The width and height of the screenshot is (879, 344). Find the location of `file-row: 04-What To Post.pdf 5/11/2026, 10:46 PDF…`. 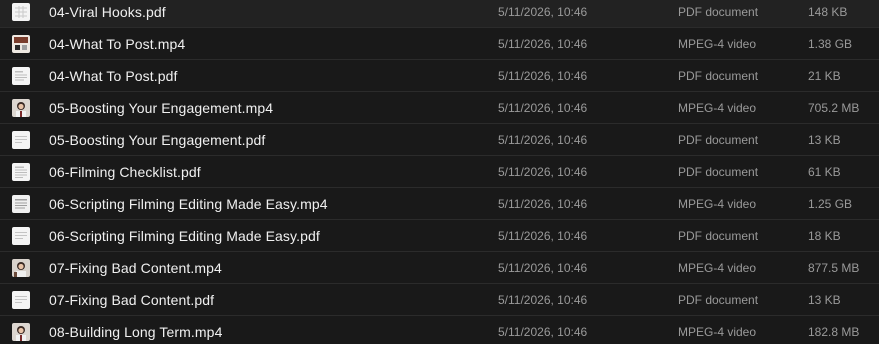

file-row: 04-What To Post.pdf 5/11/2026, 10:46 PDF… is located at coordinates (439, 76).